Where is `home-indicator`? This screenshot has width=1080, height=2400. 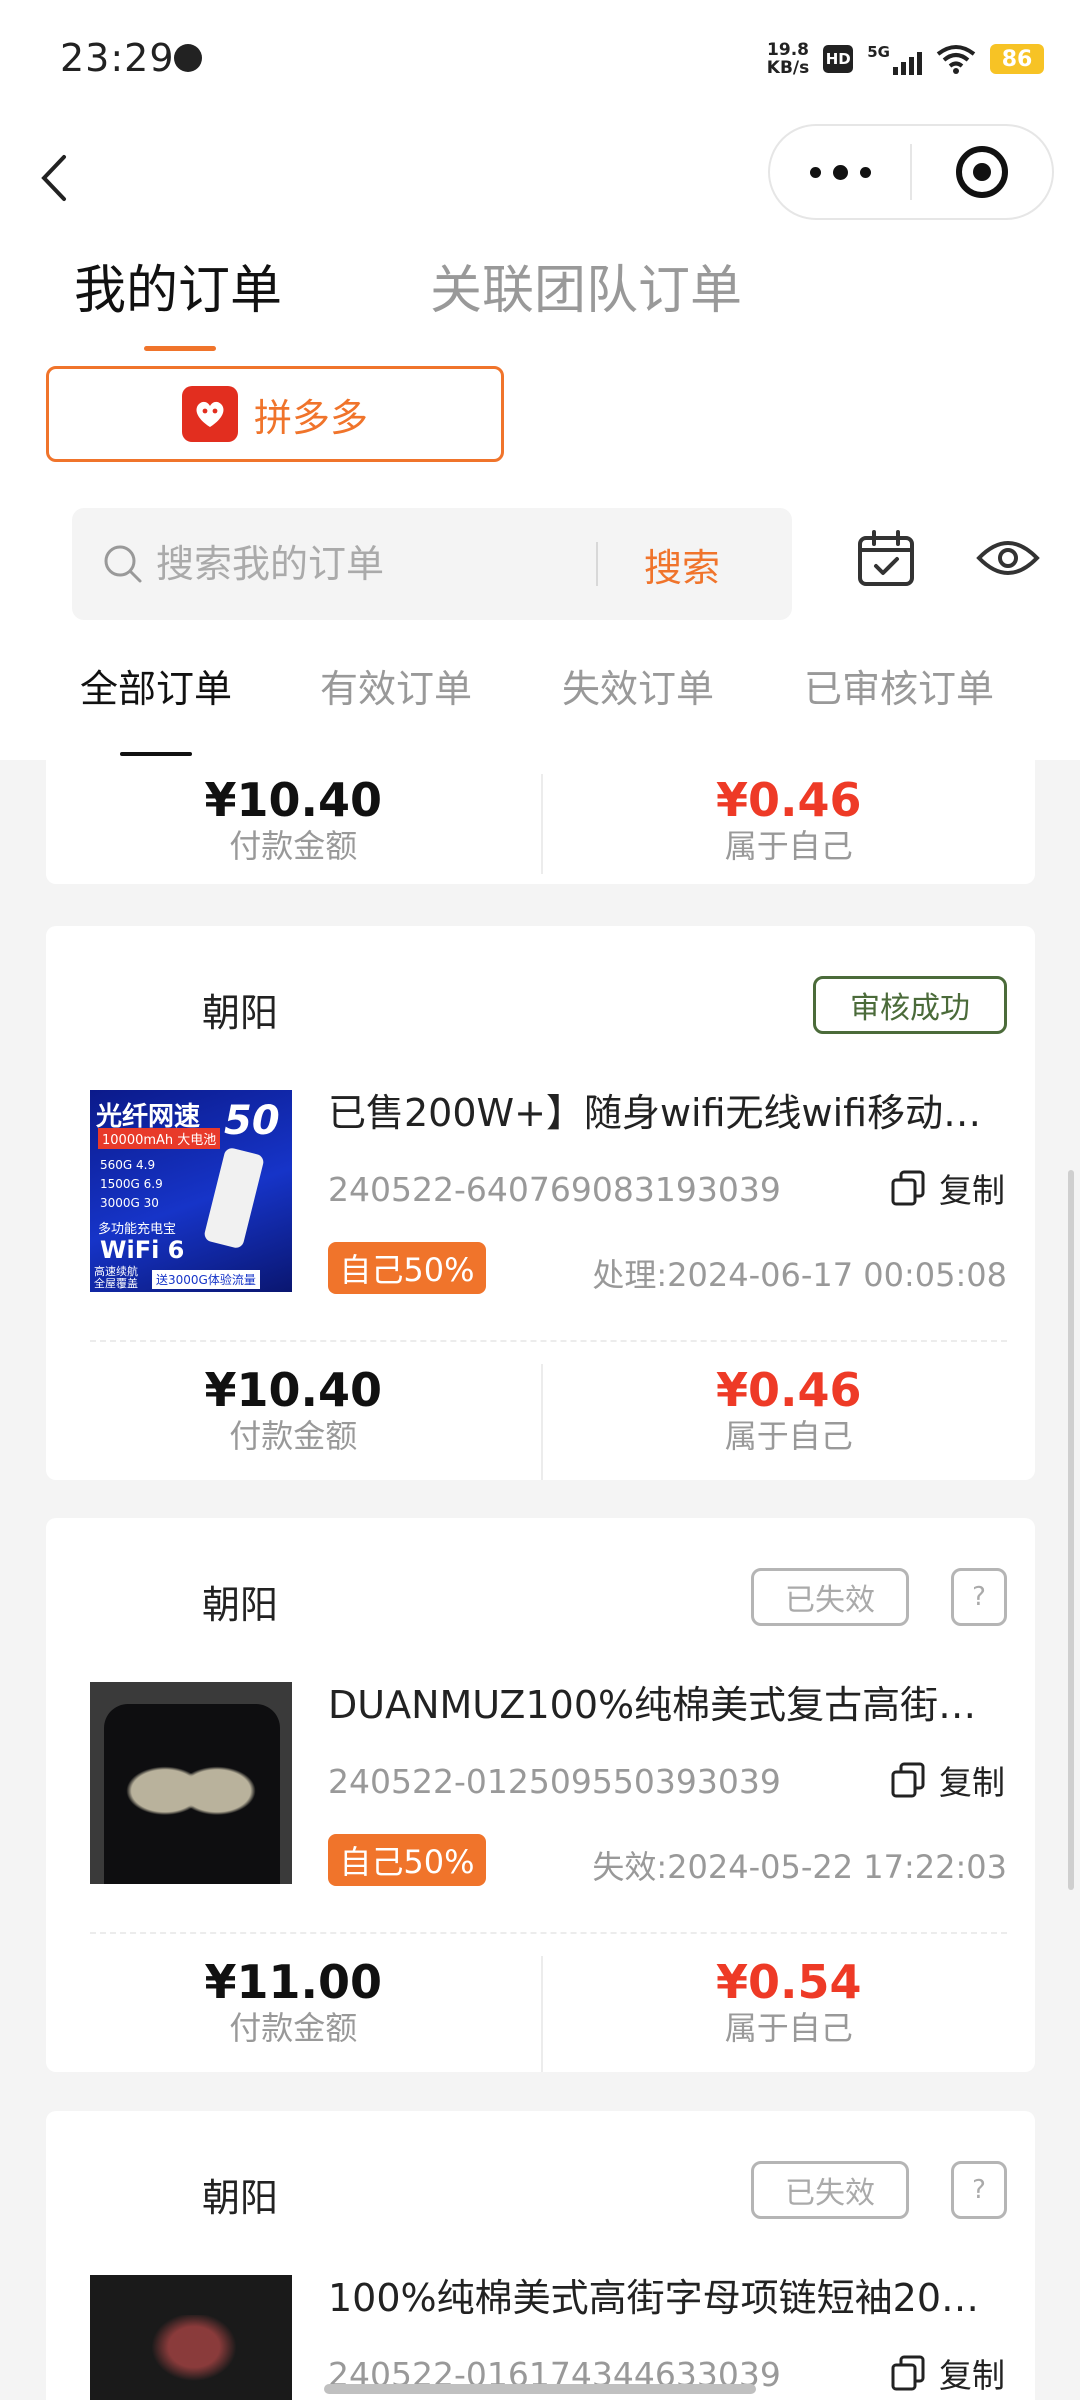
home-indicator is located at coordinates (540, 2389).